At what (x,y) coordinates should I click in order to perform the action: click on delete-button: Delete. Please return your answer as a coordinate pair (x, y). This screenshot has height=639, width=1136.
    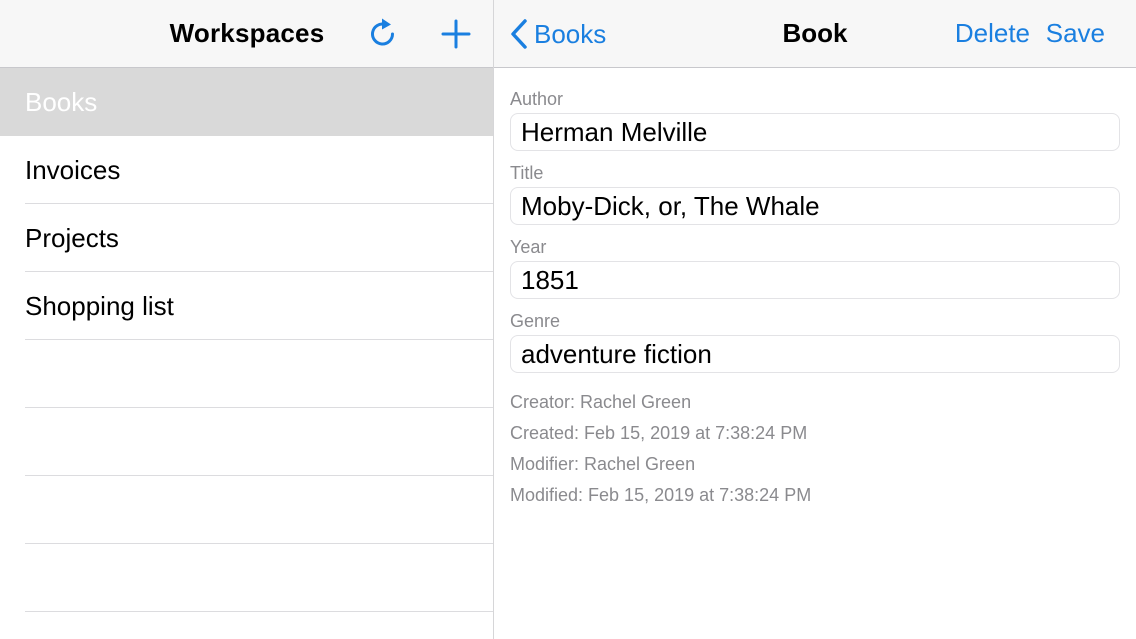
    Looking at the image, I should click on (992, 33).